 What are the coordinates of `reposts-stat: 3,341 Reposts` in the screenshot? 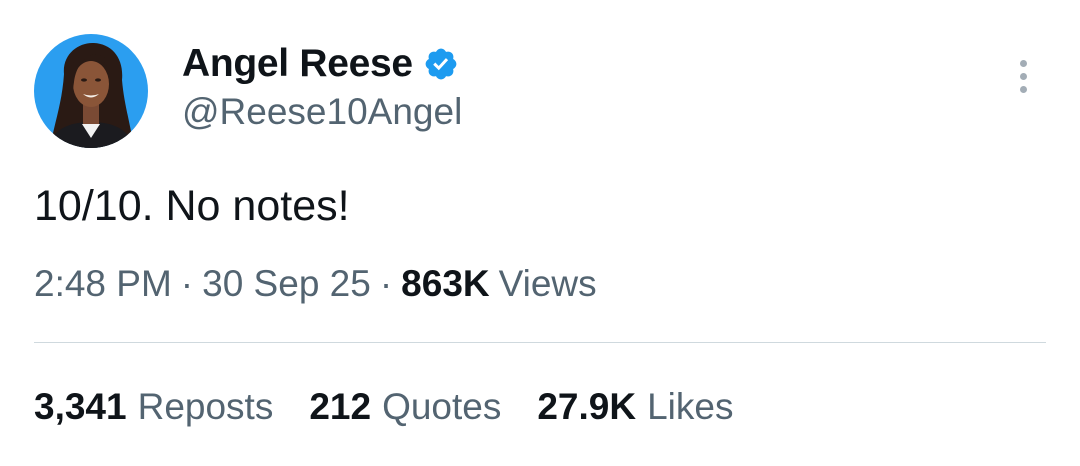 It's located at (153, 407).